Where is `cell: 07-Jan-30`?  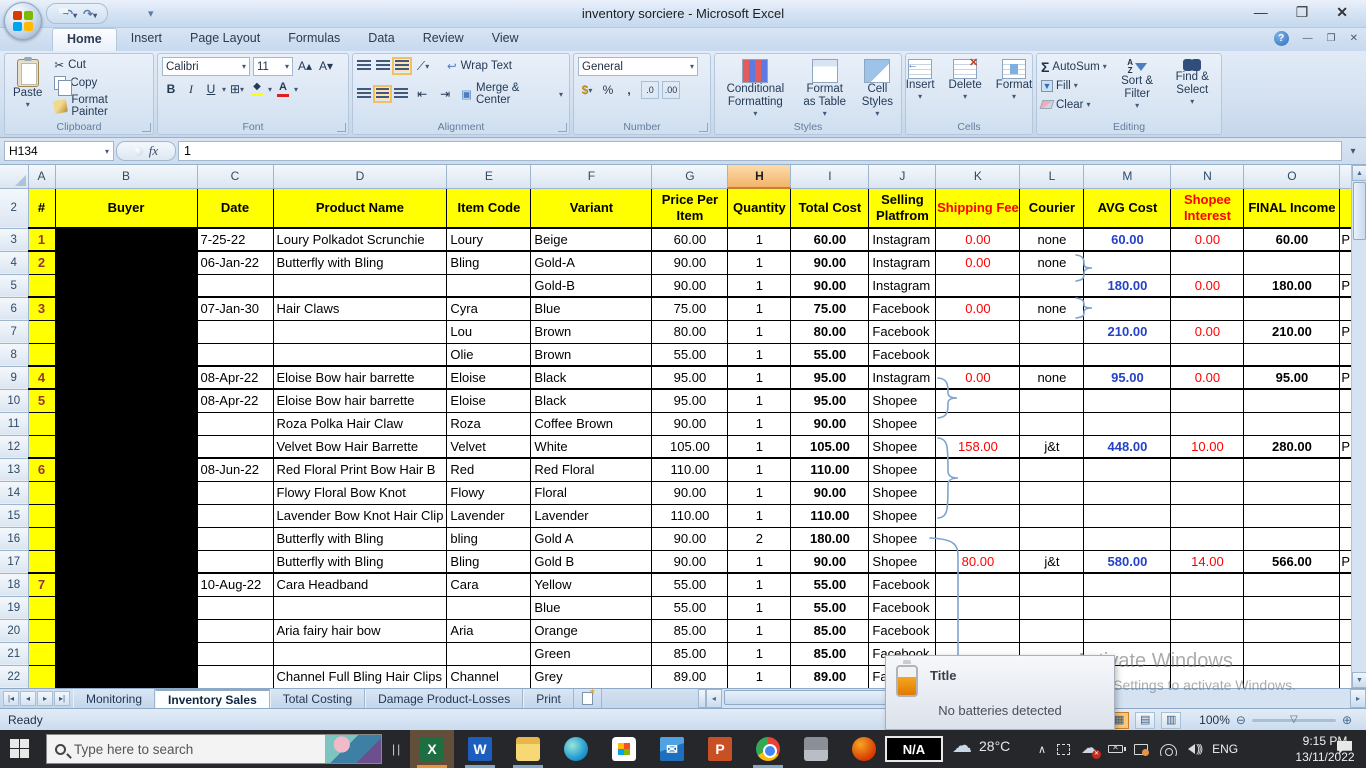 cell: 07-Jan-30 is located at coordinates (235, 309).